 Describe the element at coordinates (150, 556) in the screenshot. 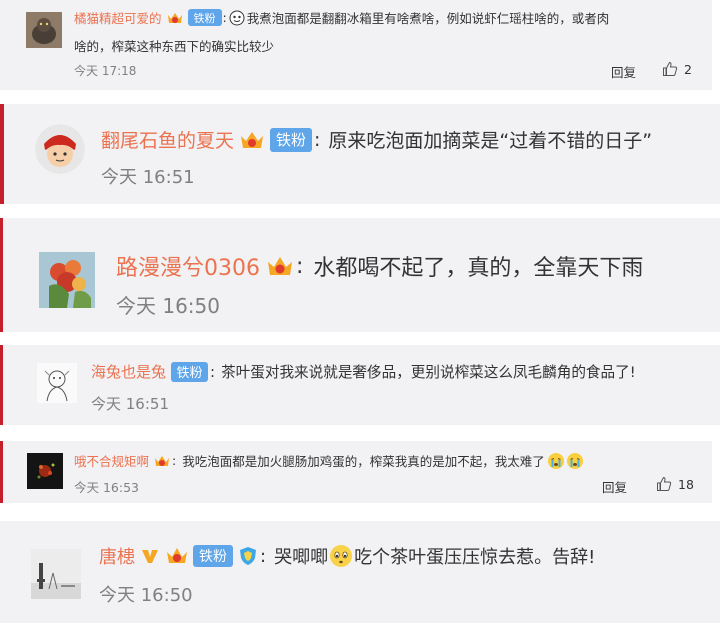

I see `verified-v-icon` at that location.